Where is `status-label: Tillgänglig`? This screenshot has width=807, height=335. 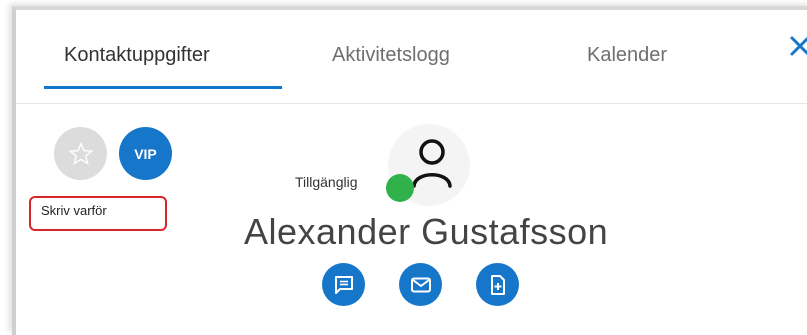
status-label: Tillgänglig is located at coordinates (326, 182).